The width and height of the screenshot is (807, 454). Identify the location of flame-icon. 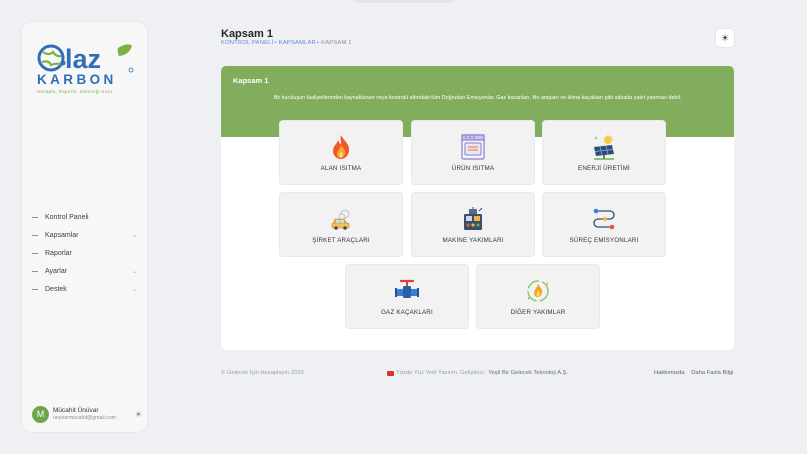
(341, 147).